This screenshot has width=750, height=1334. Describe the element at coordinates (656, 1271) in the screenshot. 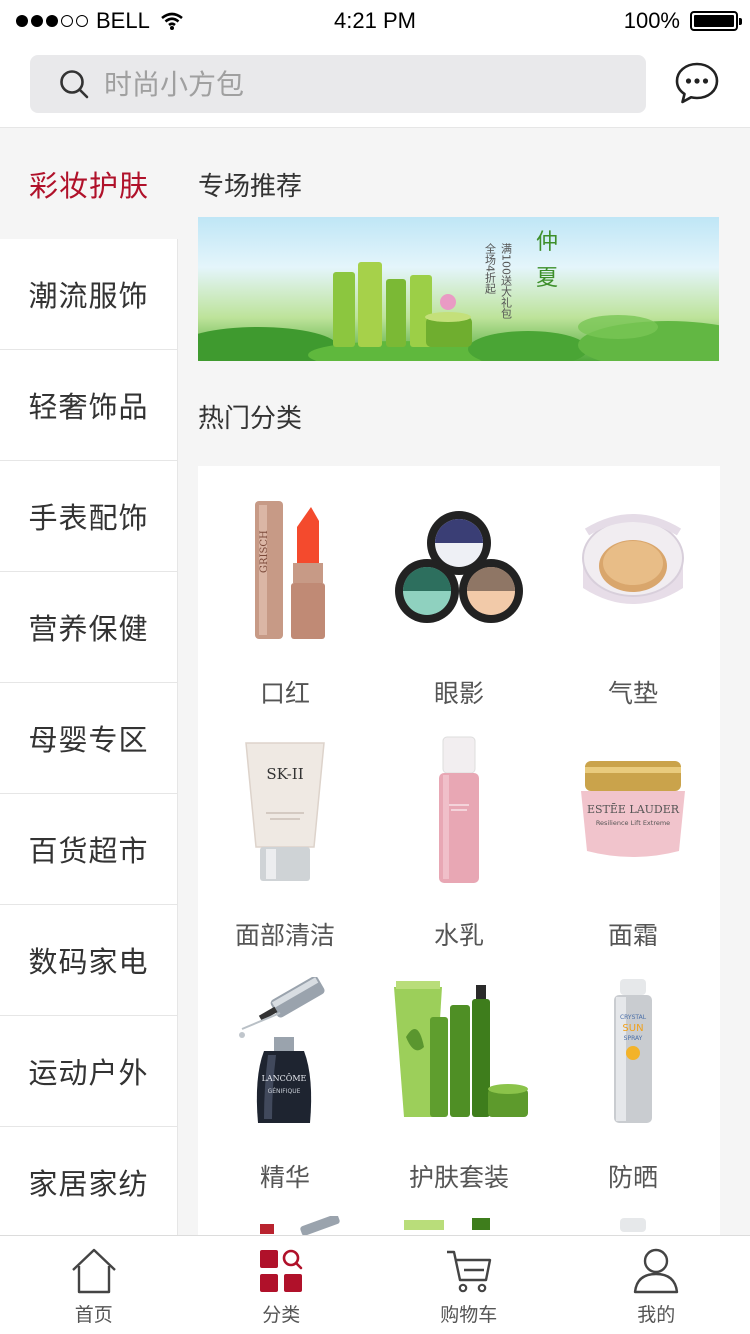

I see `profile-icon` at that location.